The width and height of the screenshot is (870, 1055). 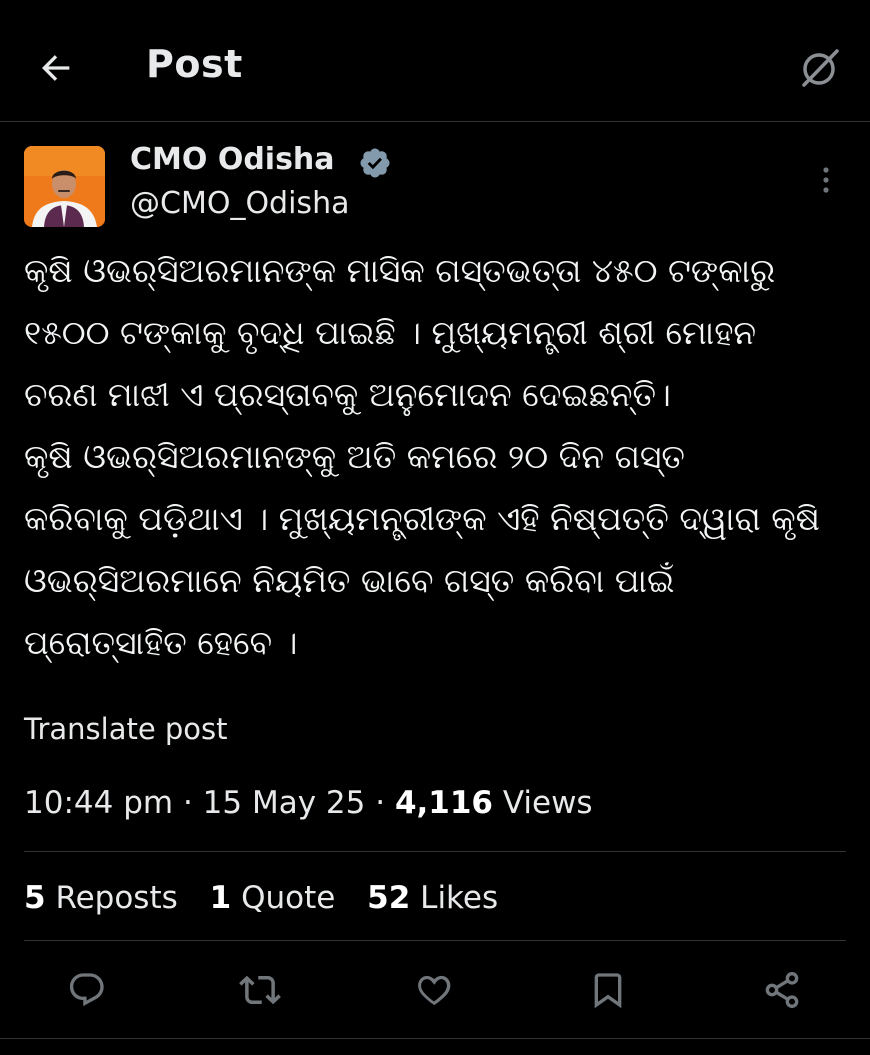 I want to click on views-count: 4,116, so click(x=443, y=803).